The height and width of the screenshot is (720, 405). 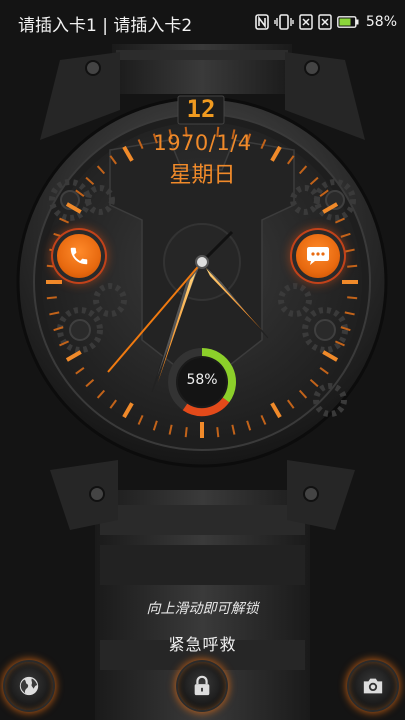 What do you see at coordinates (202, 380) in the screenshot?
I see `battery-gauge-label: 58%` at bounding box center [202, 380].